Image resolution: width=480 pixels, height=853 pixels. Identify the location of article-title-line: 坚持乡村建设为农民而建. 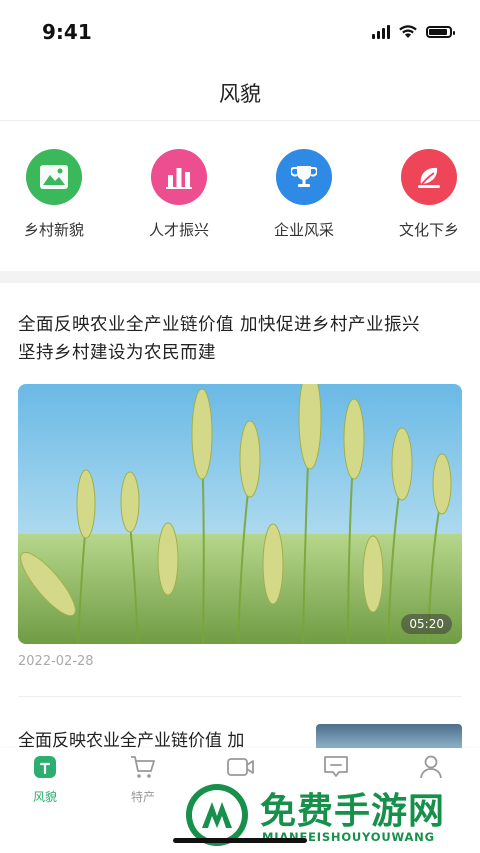
(117, 353).